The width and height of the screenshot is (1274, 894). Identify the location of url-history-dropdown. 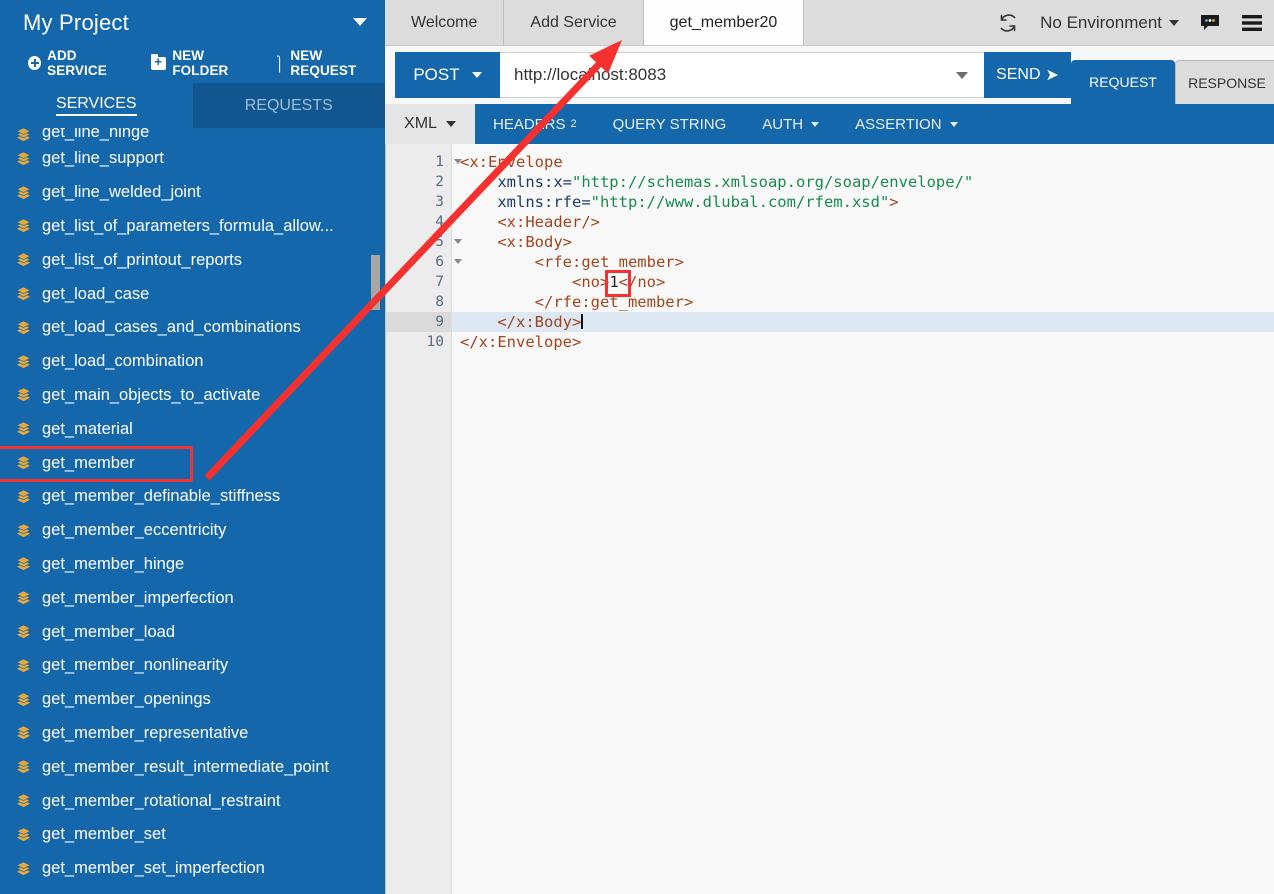
(962, 75).